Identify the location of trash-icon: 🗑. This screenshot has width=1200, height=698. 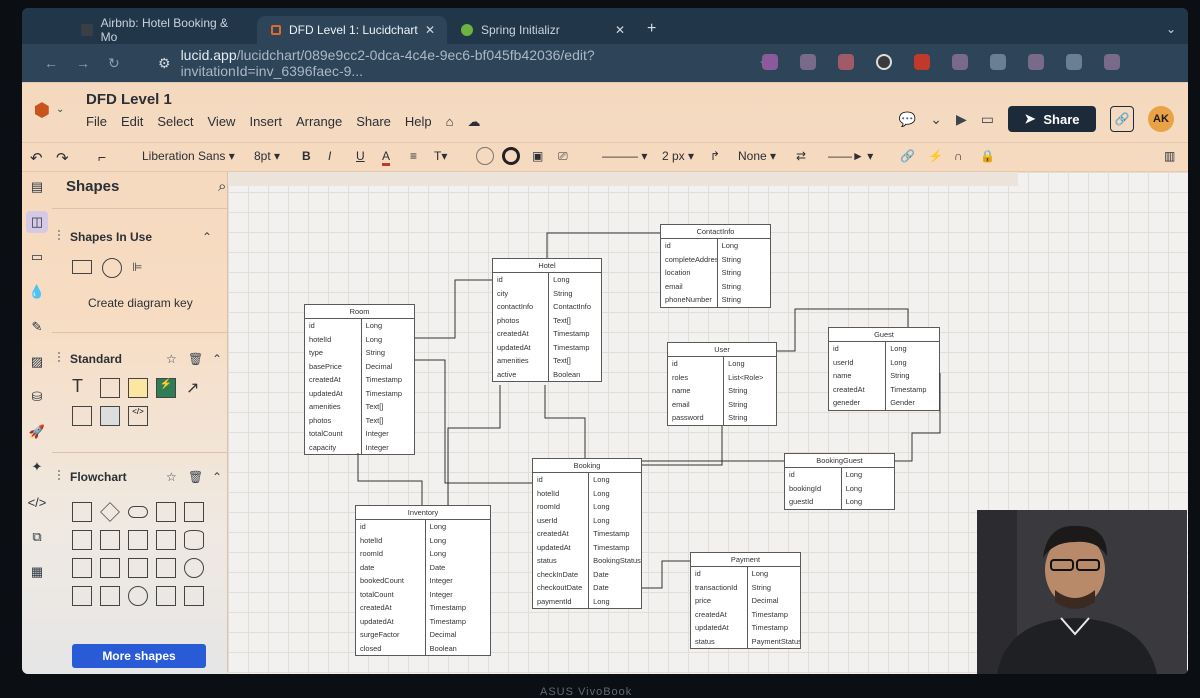
(195, 359).